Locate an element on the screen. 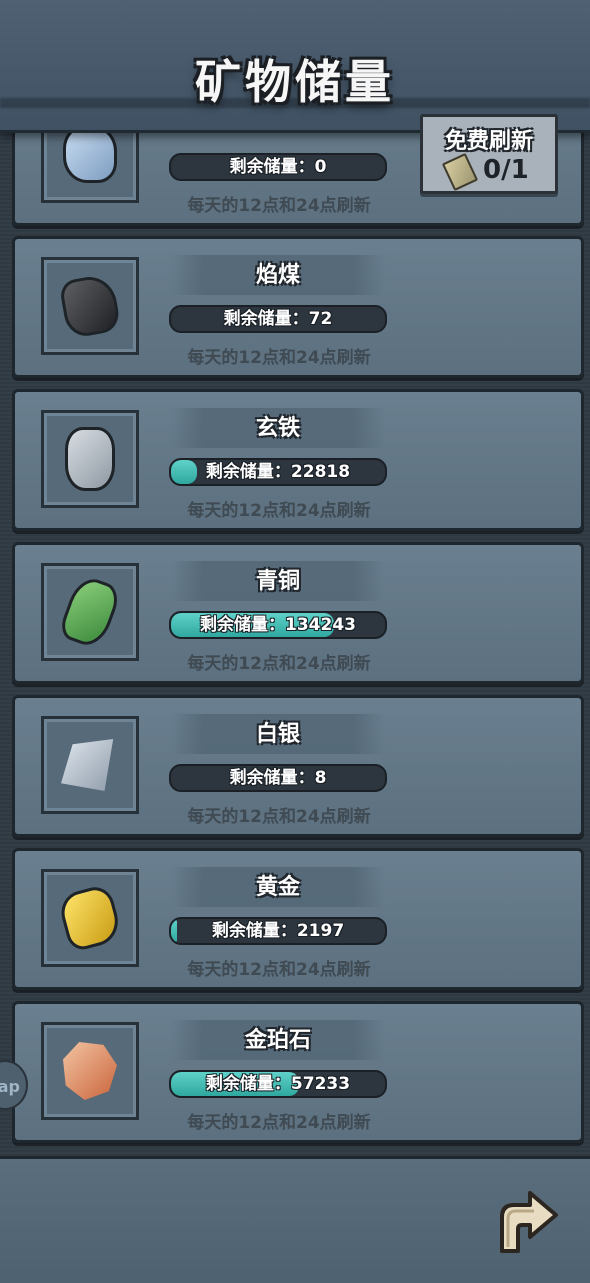 This screenshot has width=590, height=1283. back-arrow-icon is located at coordinates (529, 1222).